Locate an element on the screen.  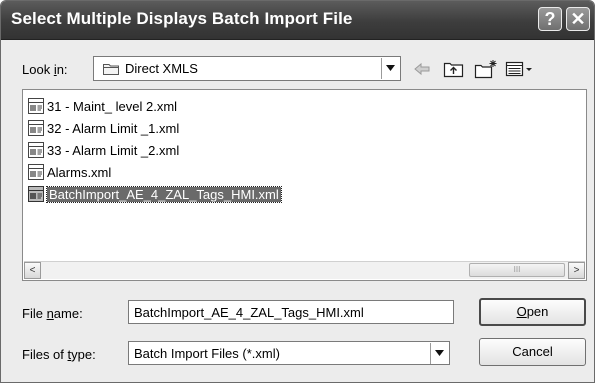
create-new-folder-button is located at coordinates (486, 69).